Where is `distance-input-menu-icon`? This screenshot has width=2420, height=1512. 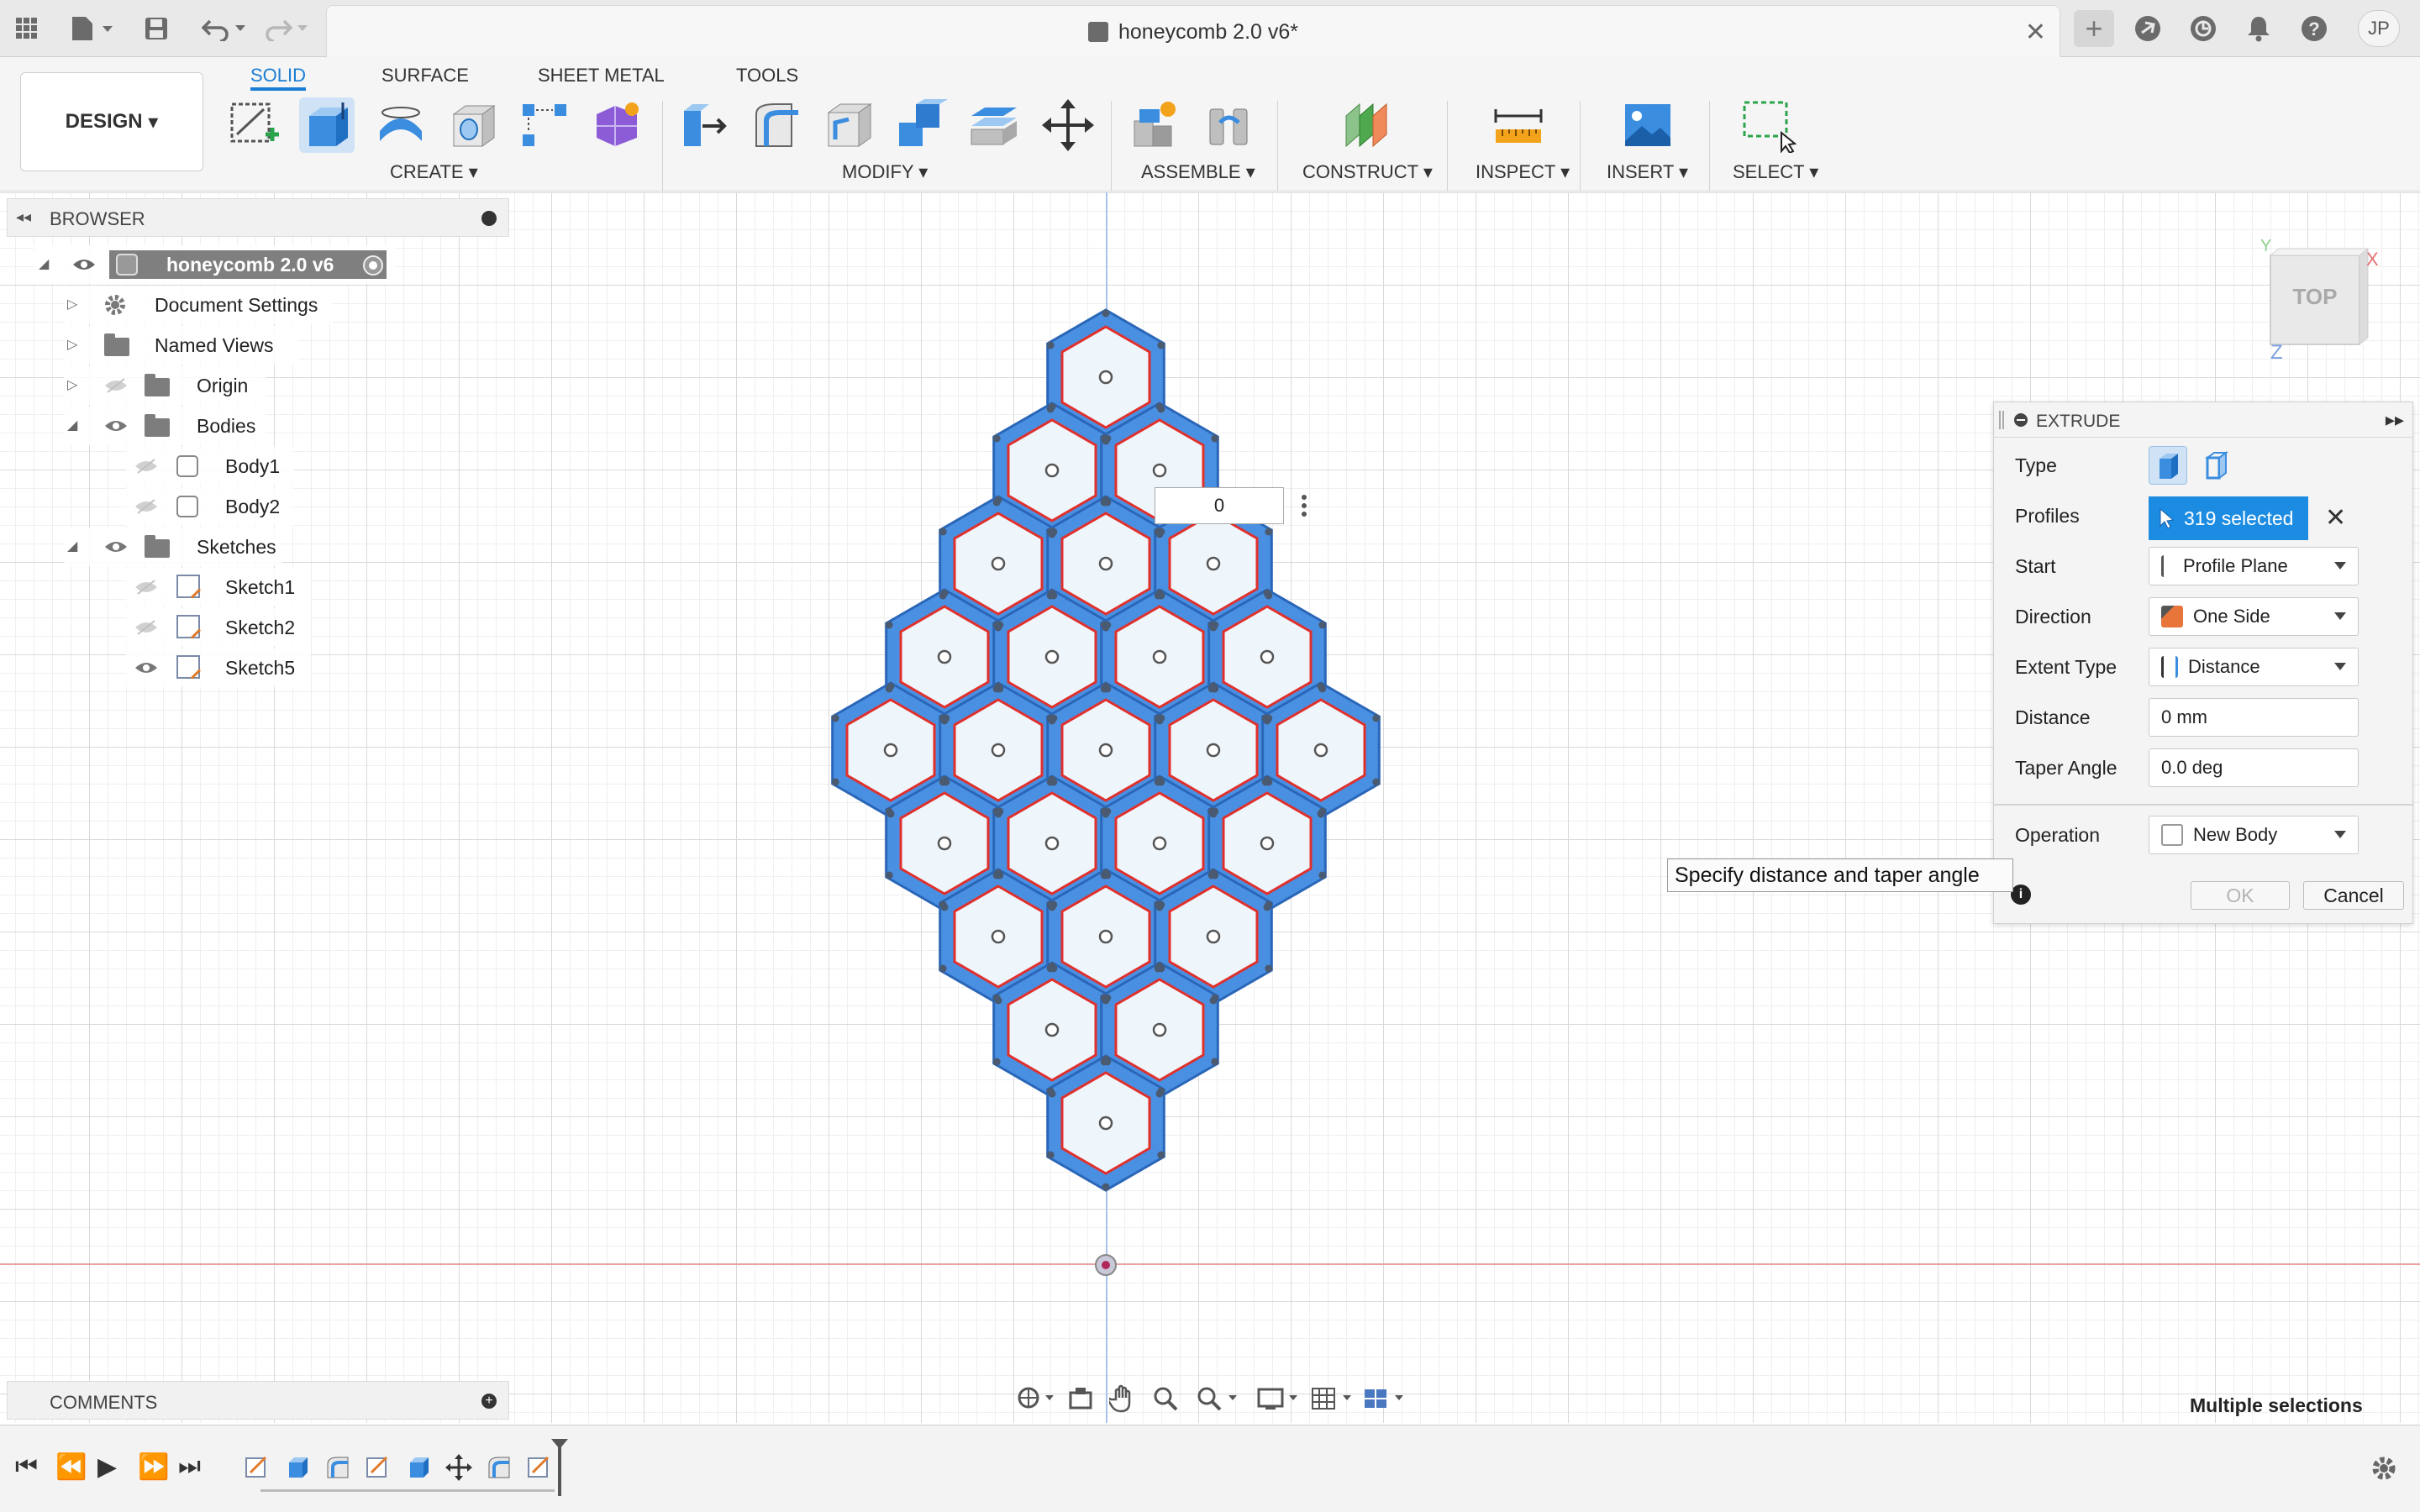
distance-input-menu-icon is located at coordinates (1304, 505).